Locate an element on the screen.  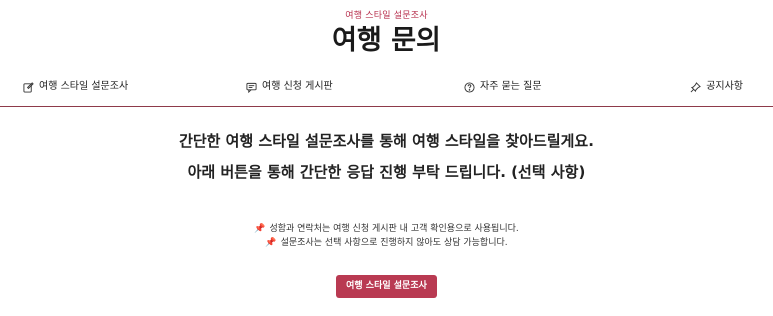
intro-line-1: 간단한 여행 스타일 설문조사를 통해 여행 스타일을 찾아드릴게요. is located at coordinates (386, 141).